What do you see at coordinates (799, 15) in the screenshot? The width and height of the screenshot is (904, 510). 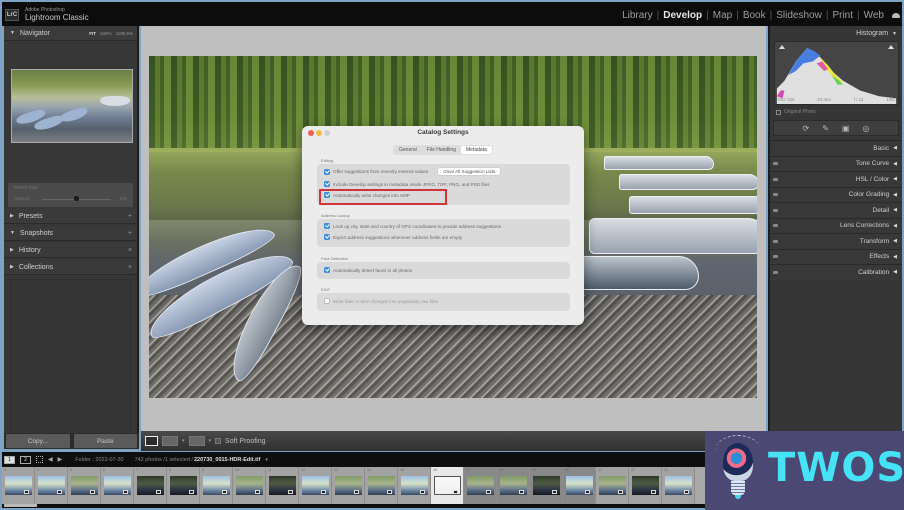 I see `module-slideshow: Slideshow` at bounding box center [799, 15].